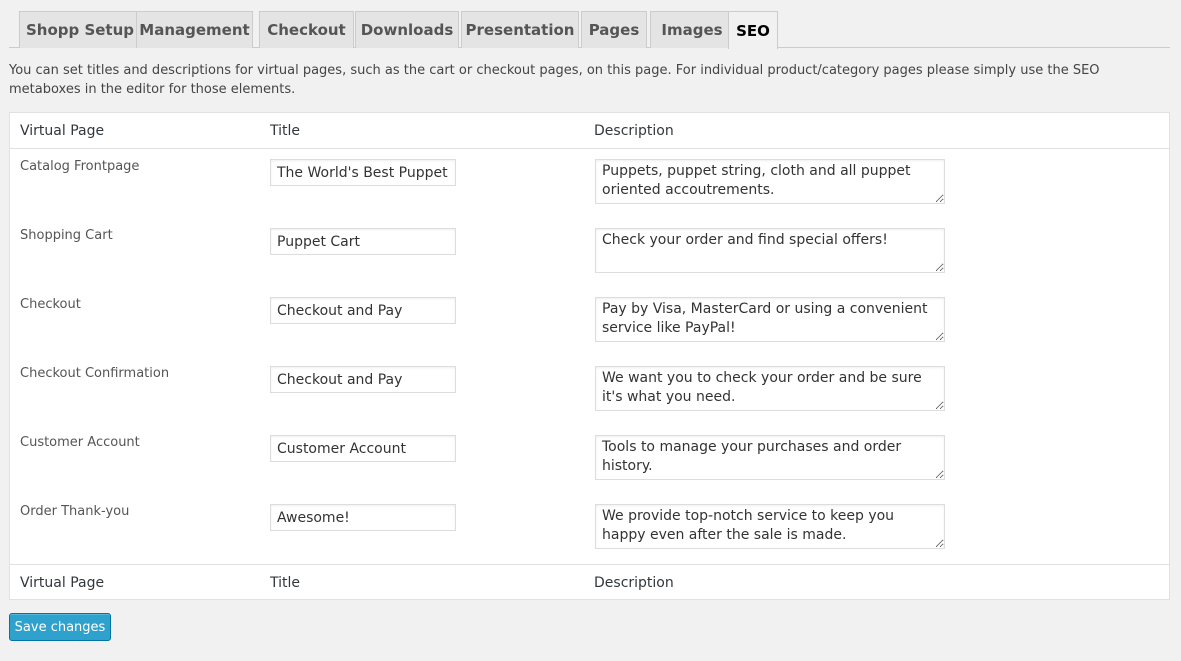 This screenshot has height=661, width=1181. Describe the element at coordinates (589, 582) in the screenshot. I see `table-footer: Virtual Page Title Description` at that location.